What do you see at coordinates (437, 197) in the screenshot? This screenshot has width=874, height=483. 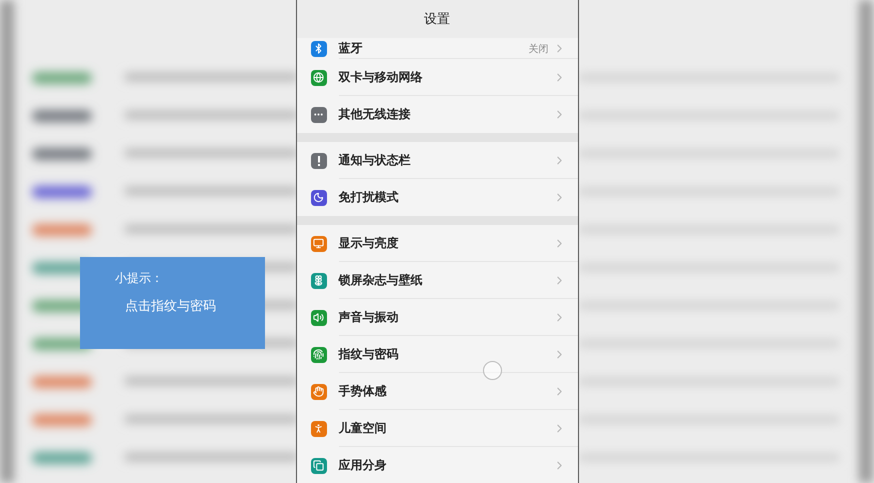 I see `settings-row: 免打扰模式` at bounding box center [437, 197].